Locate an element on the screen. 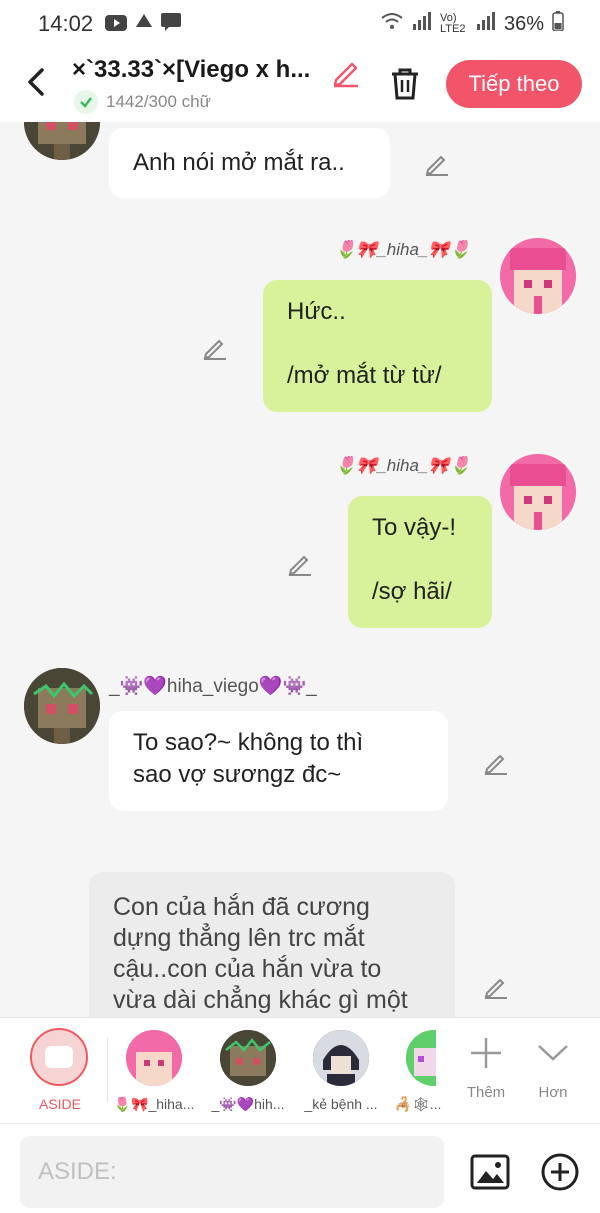  insert-image-button is located at coordinates (490, 1172).